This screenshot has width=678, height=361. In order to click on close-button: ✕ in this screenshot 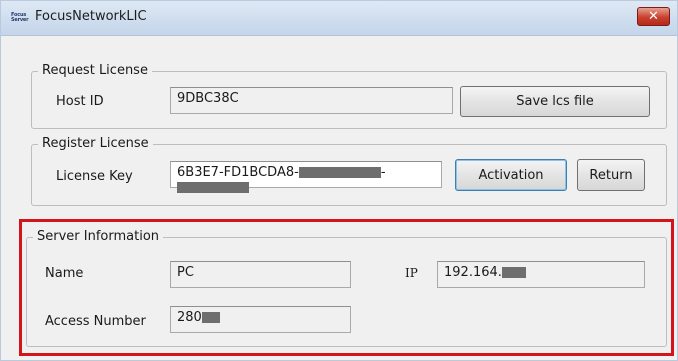, I will do `click(653, 16)`.